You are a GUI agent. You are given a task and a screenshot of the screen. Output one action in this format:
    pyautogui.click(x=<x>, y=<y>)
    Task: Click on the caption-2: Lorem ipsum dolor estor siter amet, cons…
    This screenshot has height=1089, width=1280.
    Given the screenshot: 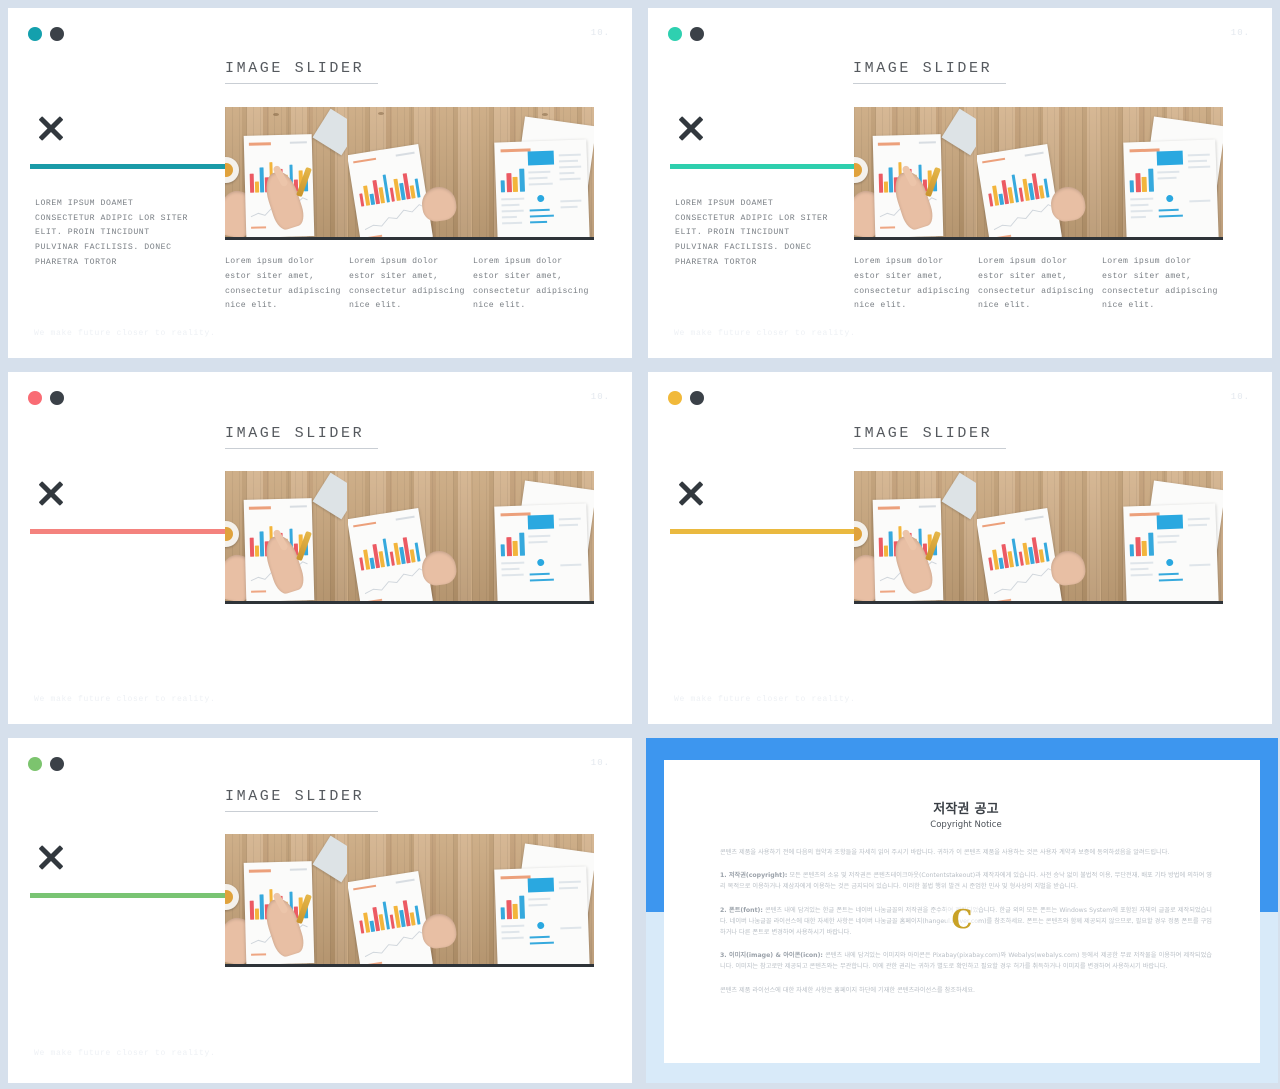 What is the action you would take?
    pyautogui.click(x=1040, y=284)
    